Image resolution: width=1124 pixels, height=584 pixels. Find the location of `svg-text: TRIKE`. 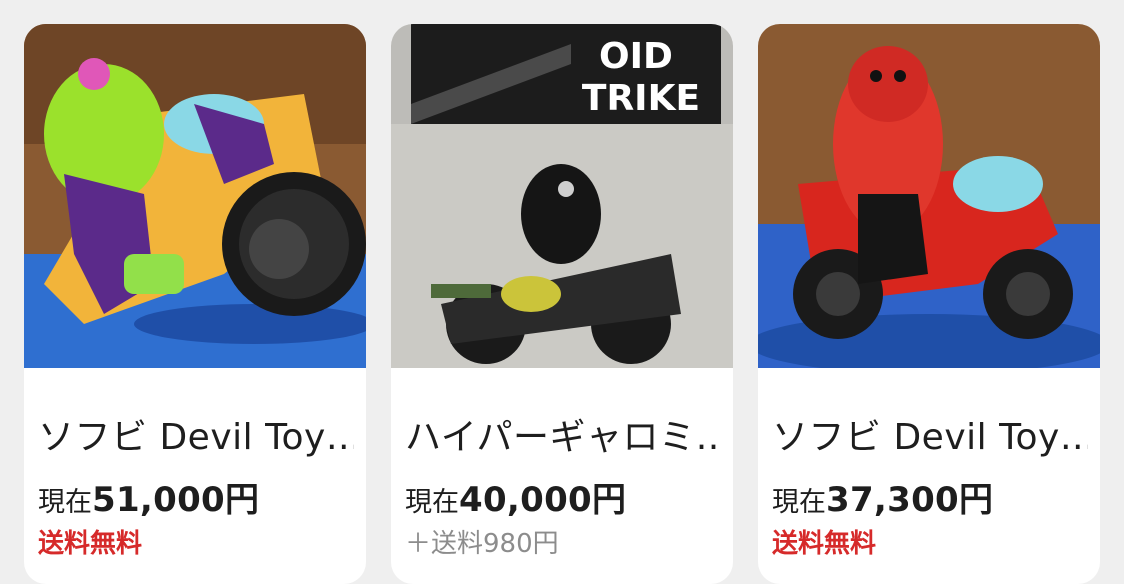

svg-text: TRIKE is located at coordinates (641, 98).